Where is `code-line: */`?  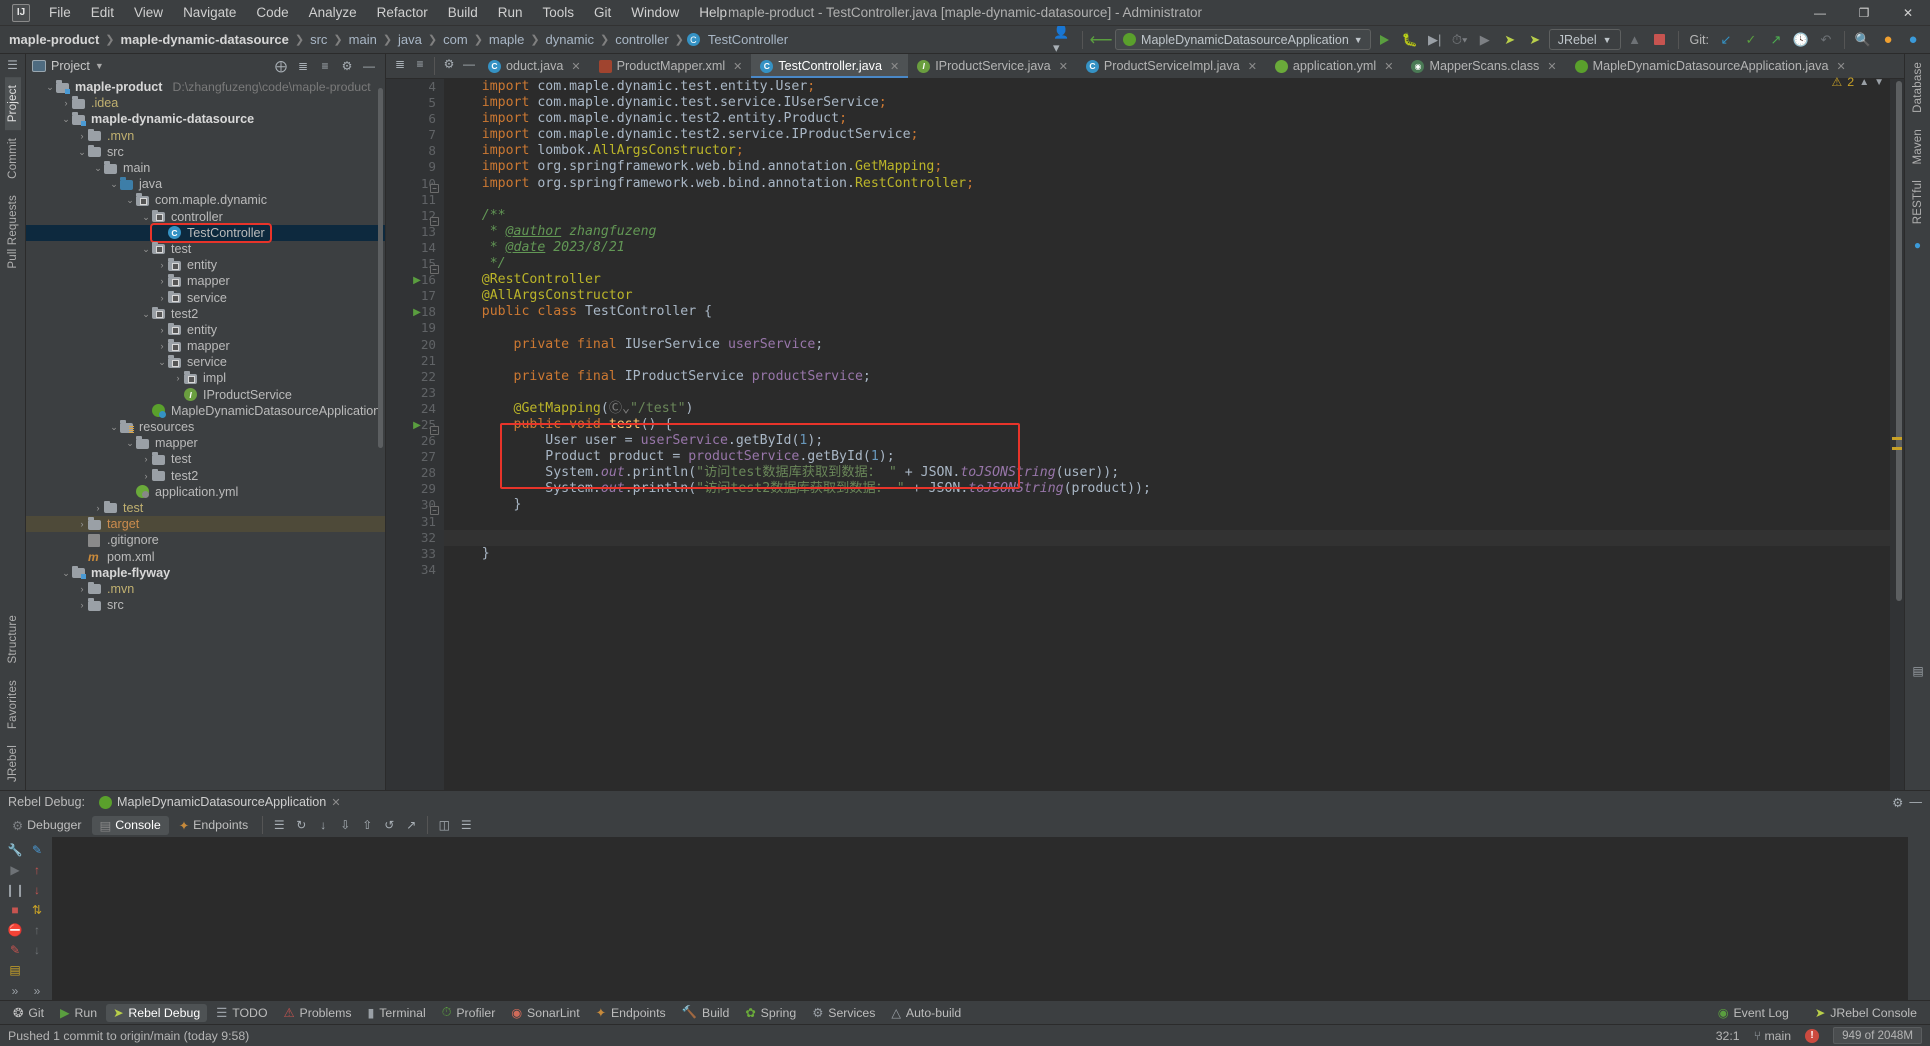
code-line: */ is located at coordinates (1167, 264).